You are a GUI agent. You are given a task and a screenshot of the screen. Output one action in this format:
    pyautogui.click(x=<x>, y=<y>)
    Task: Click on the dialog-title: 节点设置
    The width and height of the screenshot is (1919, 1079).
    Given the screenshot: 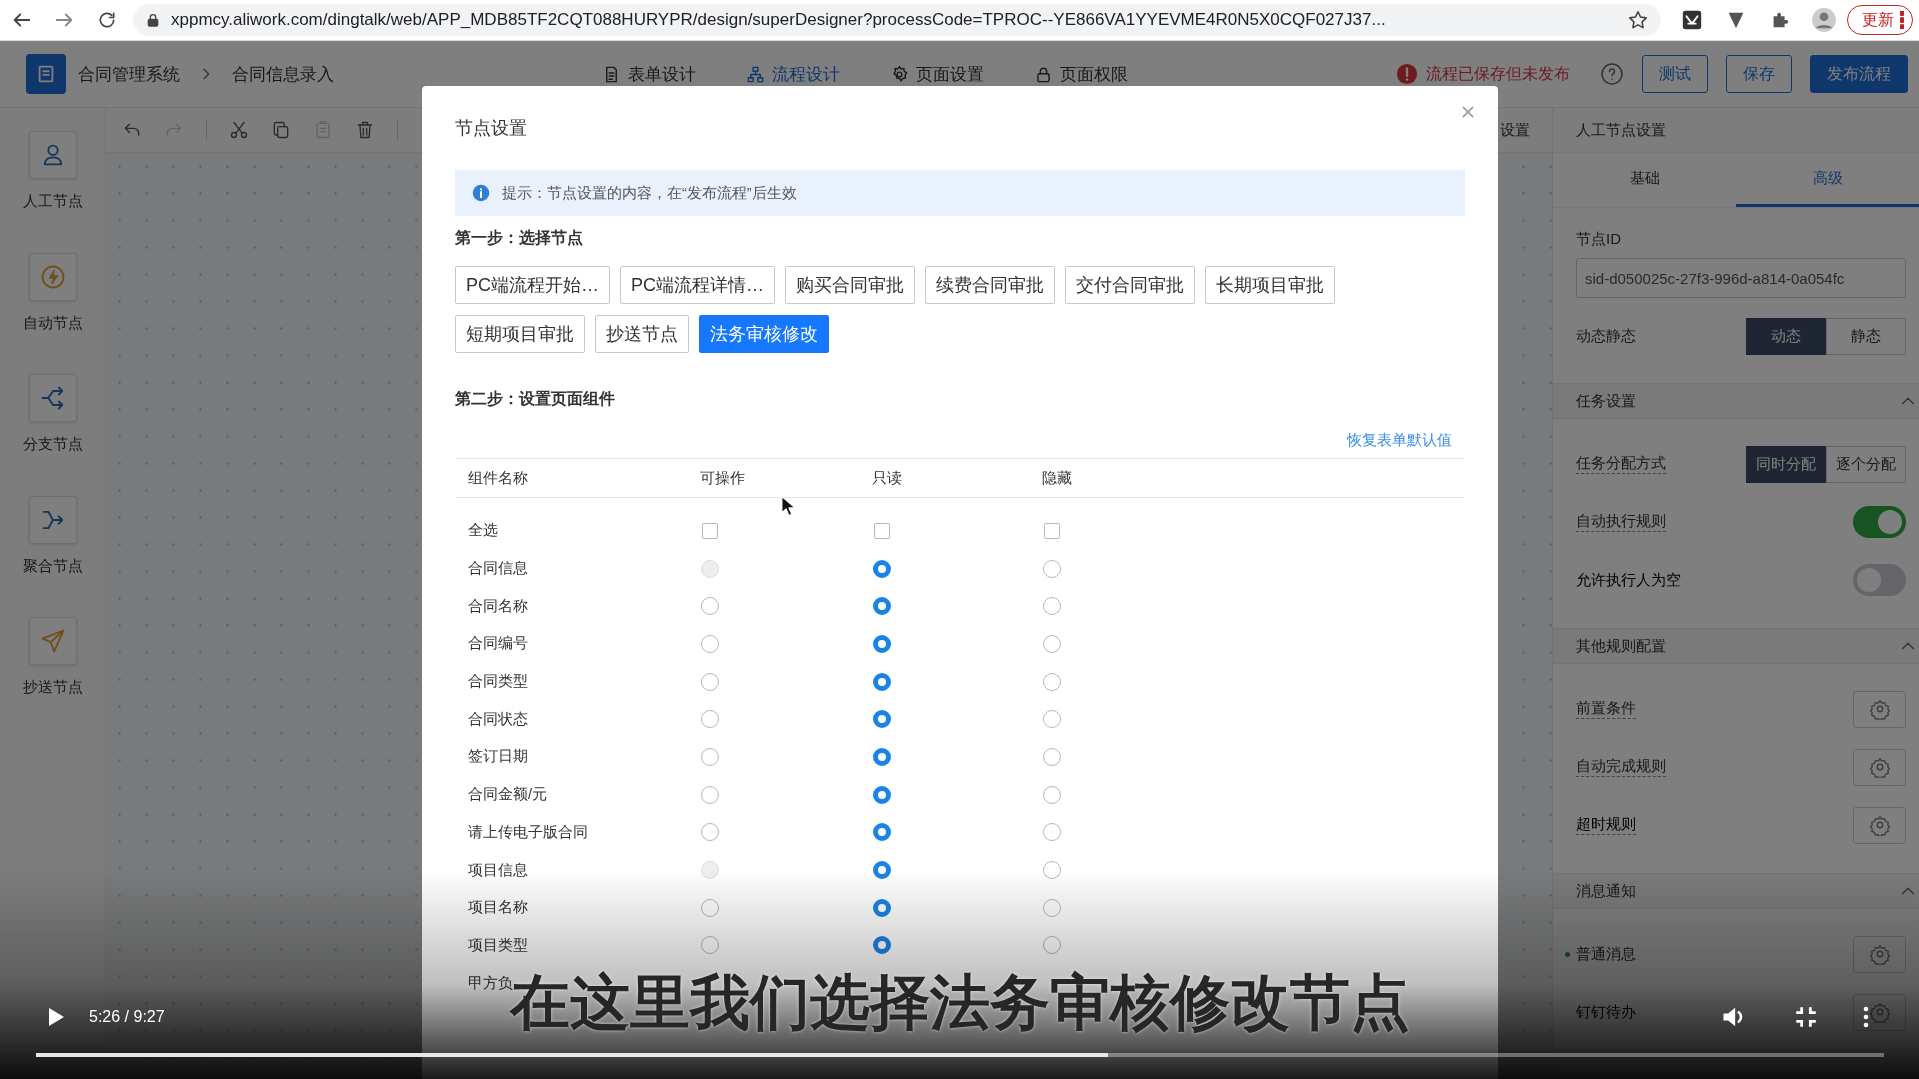 What is the action you would take?
    pyautogui.click(x=491, y=128)
    